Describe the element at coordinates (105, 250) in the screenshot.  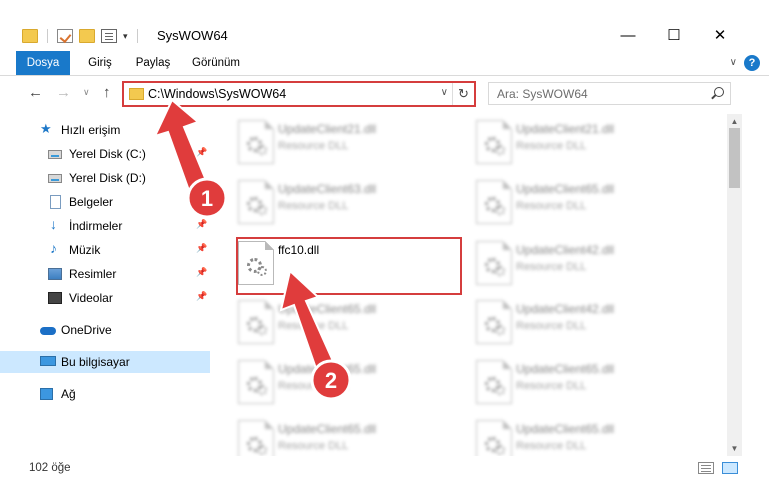
I see `sidebar-item-music: ♪ Müzik 📌` at that location.